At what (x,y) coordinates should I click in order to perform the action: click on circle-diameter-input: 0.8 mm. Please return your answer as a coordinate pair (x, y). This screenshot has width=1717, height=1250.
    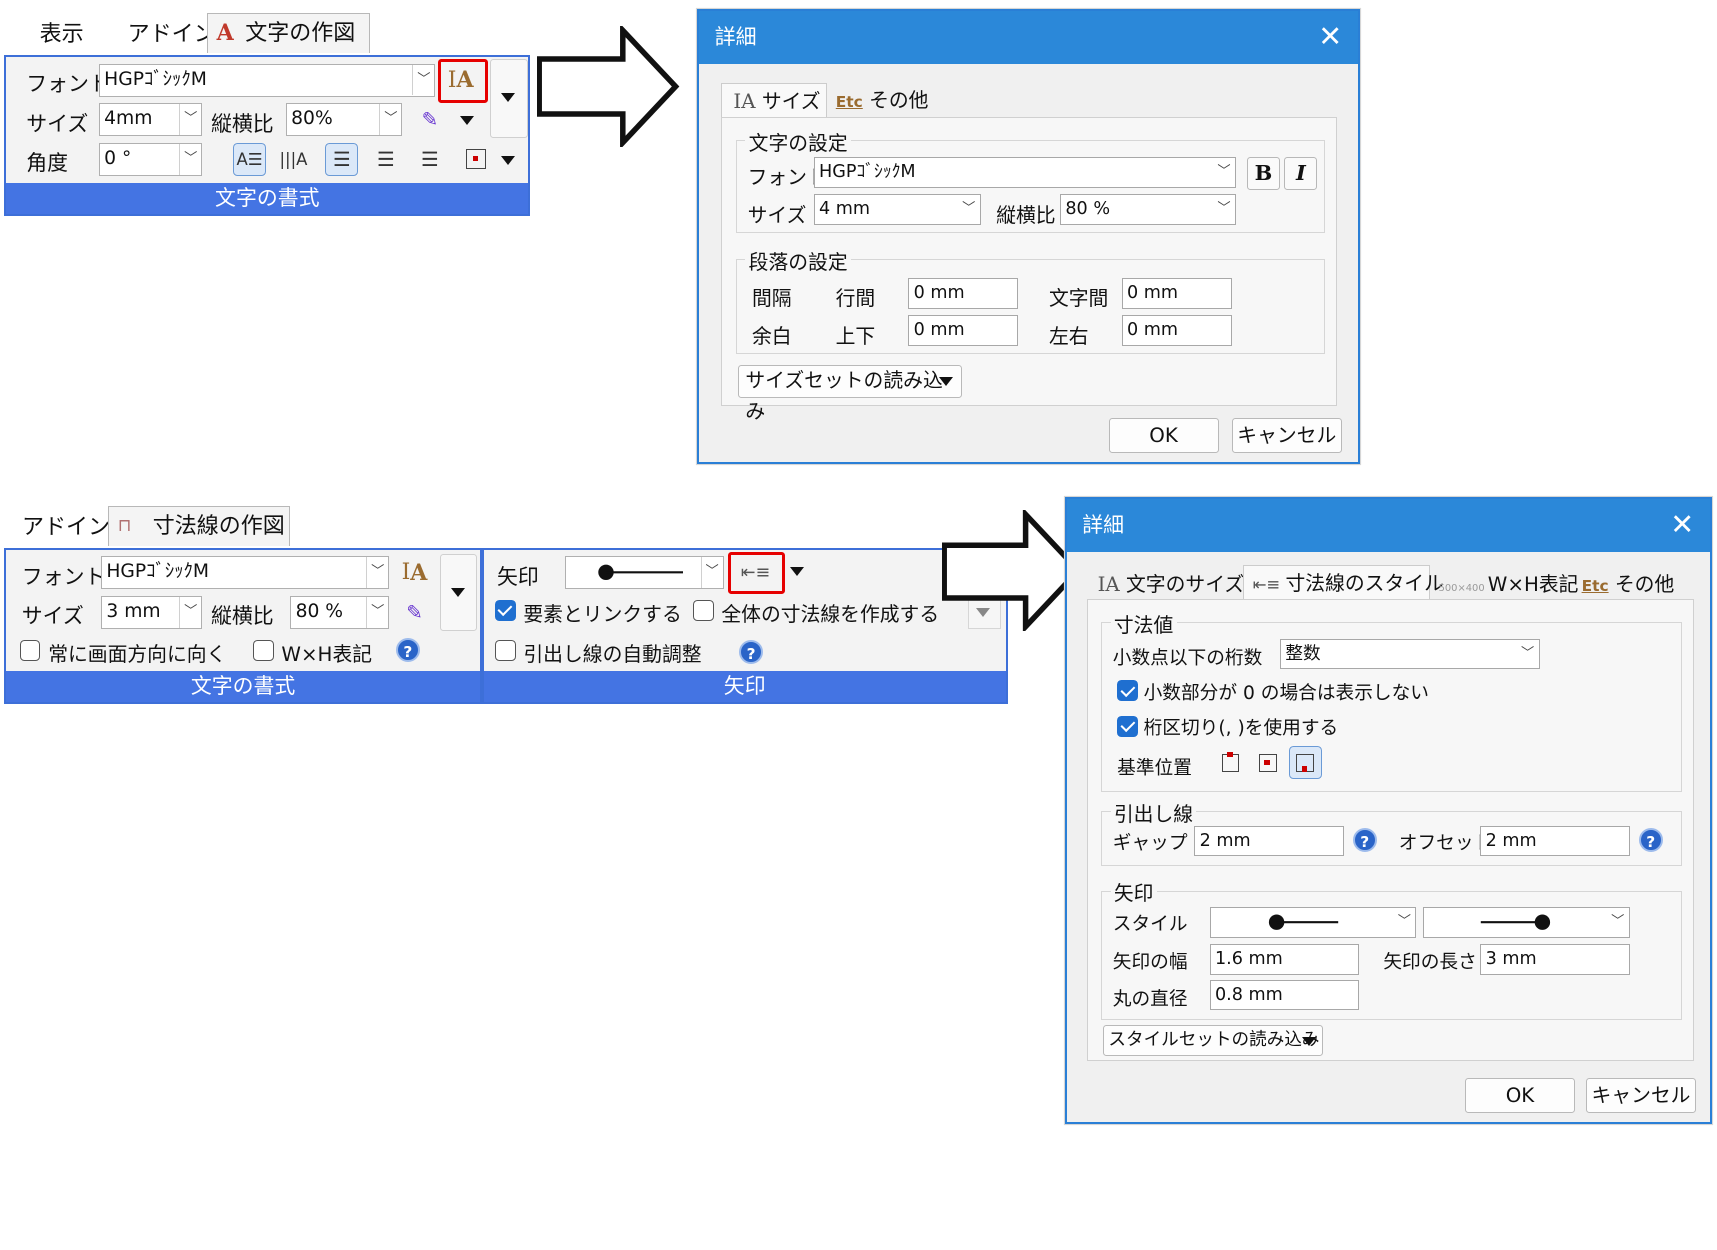
    Looking at the image, I should click on (1284, 995).